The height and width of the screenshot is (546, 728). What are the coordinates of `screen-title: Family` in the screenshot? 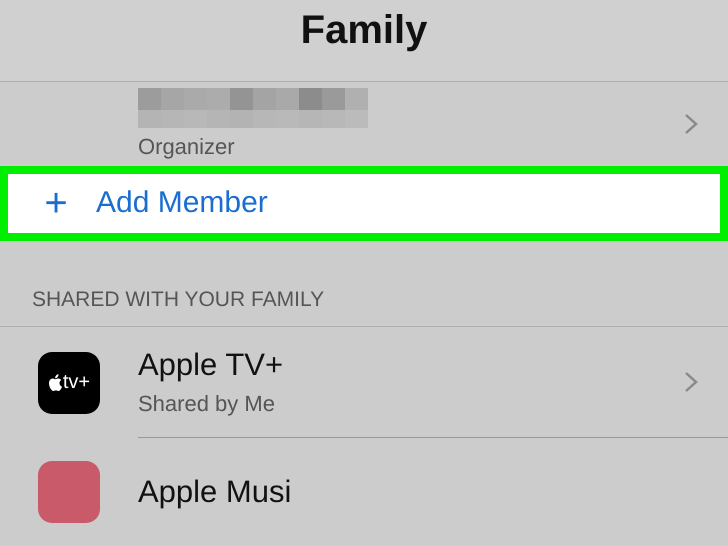 It's located at (364, 31).